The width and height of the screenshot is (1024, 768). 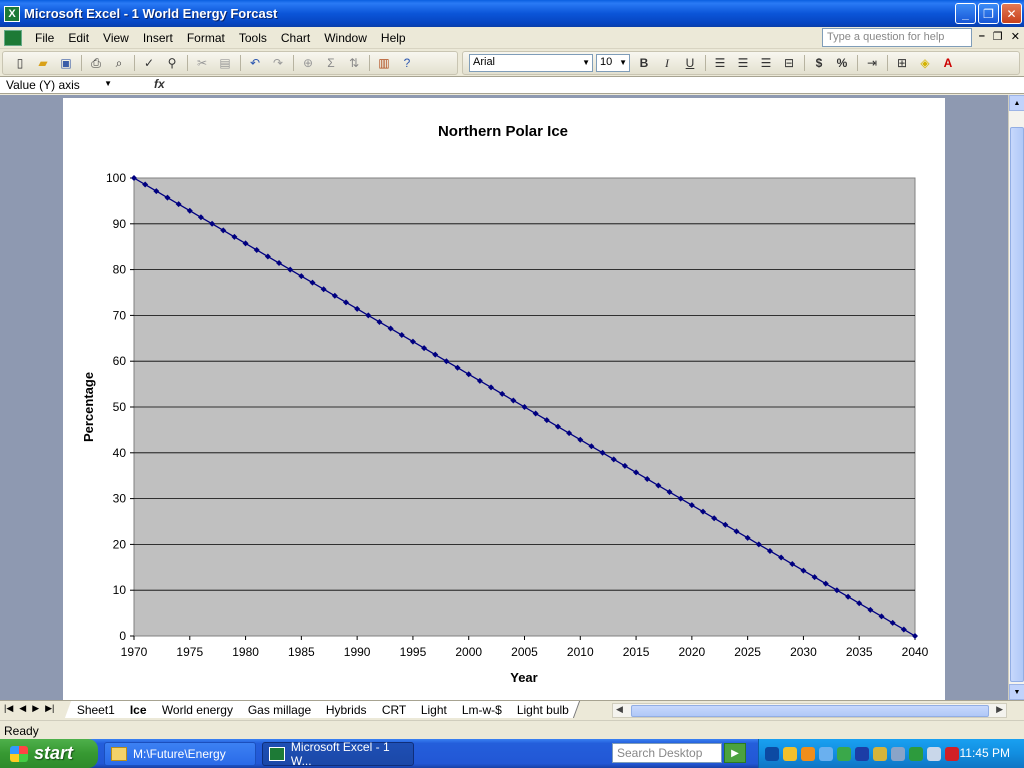 I want to click on start-button: start, so click(x=49, y=753).